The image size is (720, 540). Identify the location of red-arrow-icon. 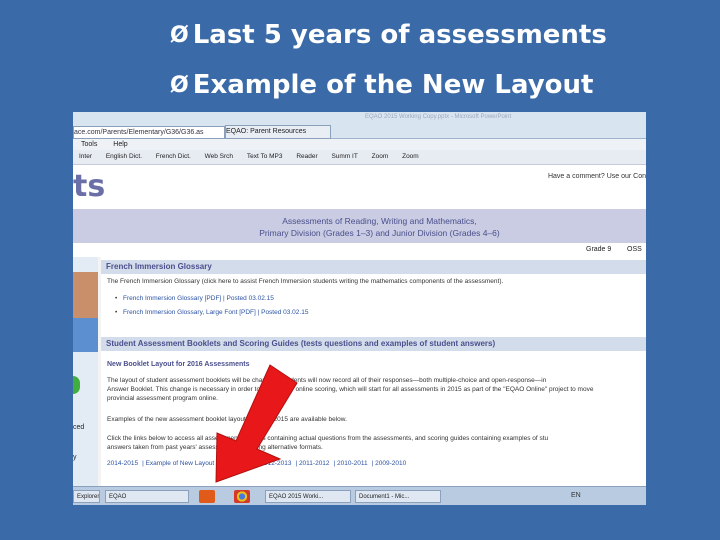
(256, 423).